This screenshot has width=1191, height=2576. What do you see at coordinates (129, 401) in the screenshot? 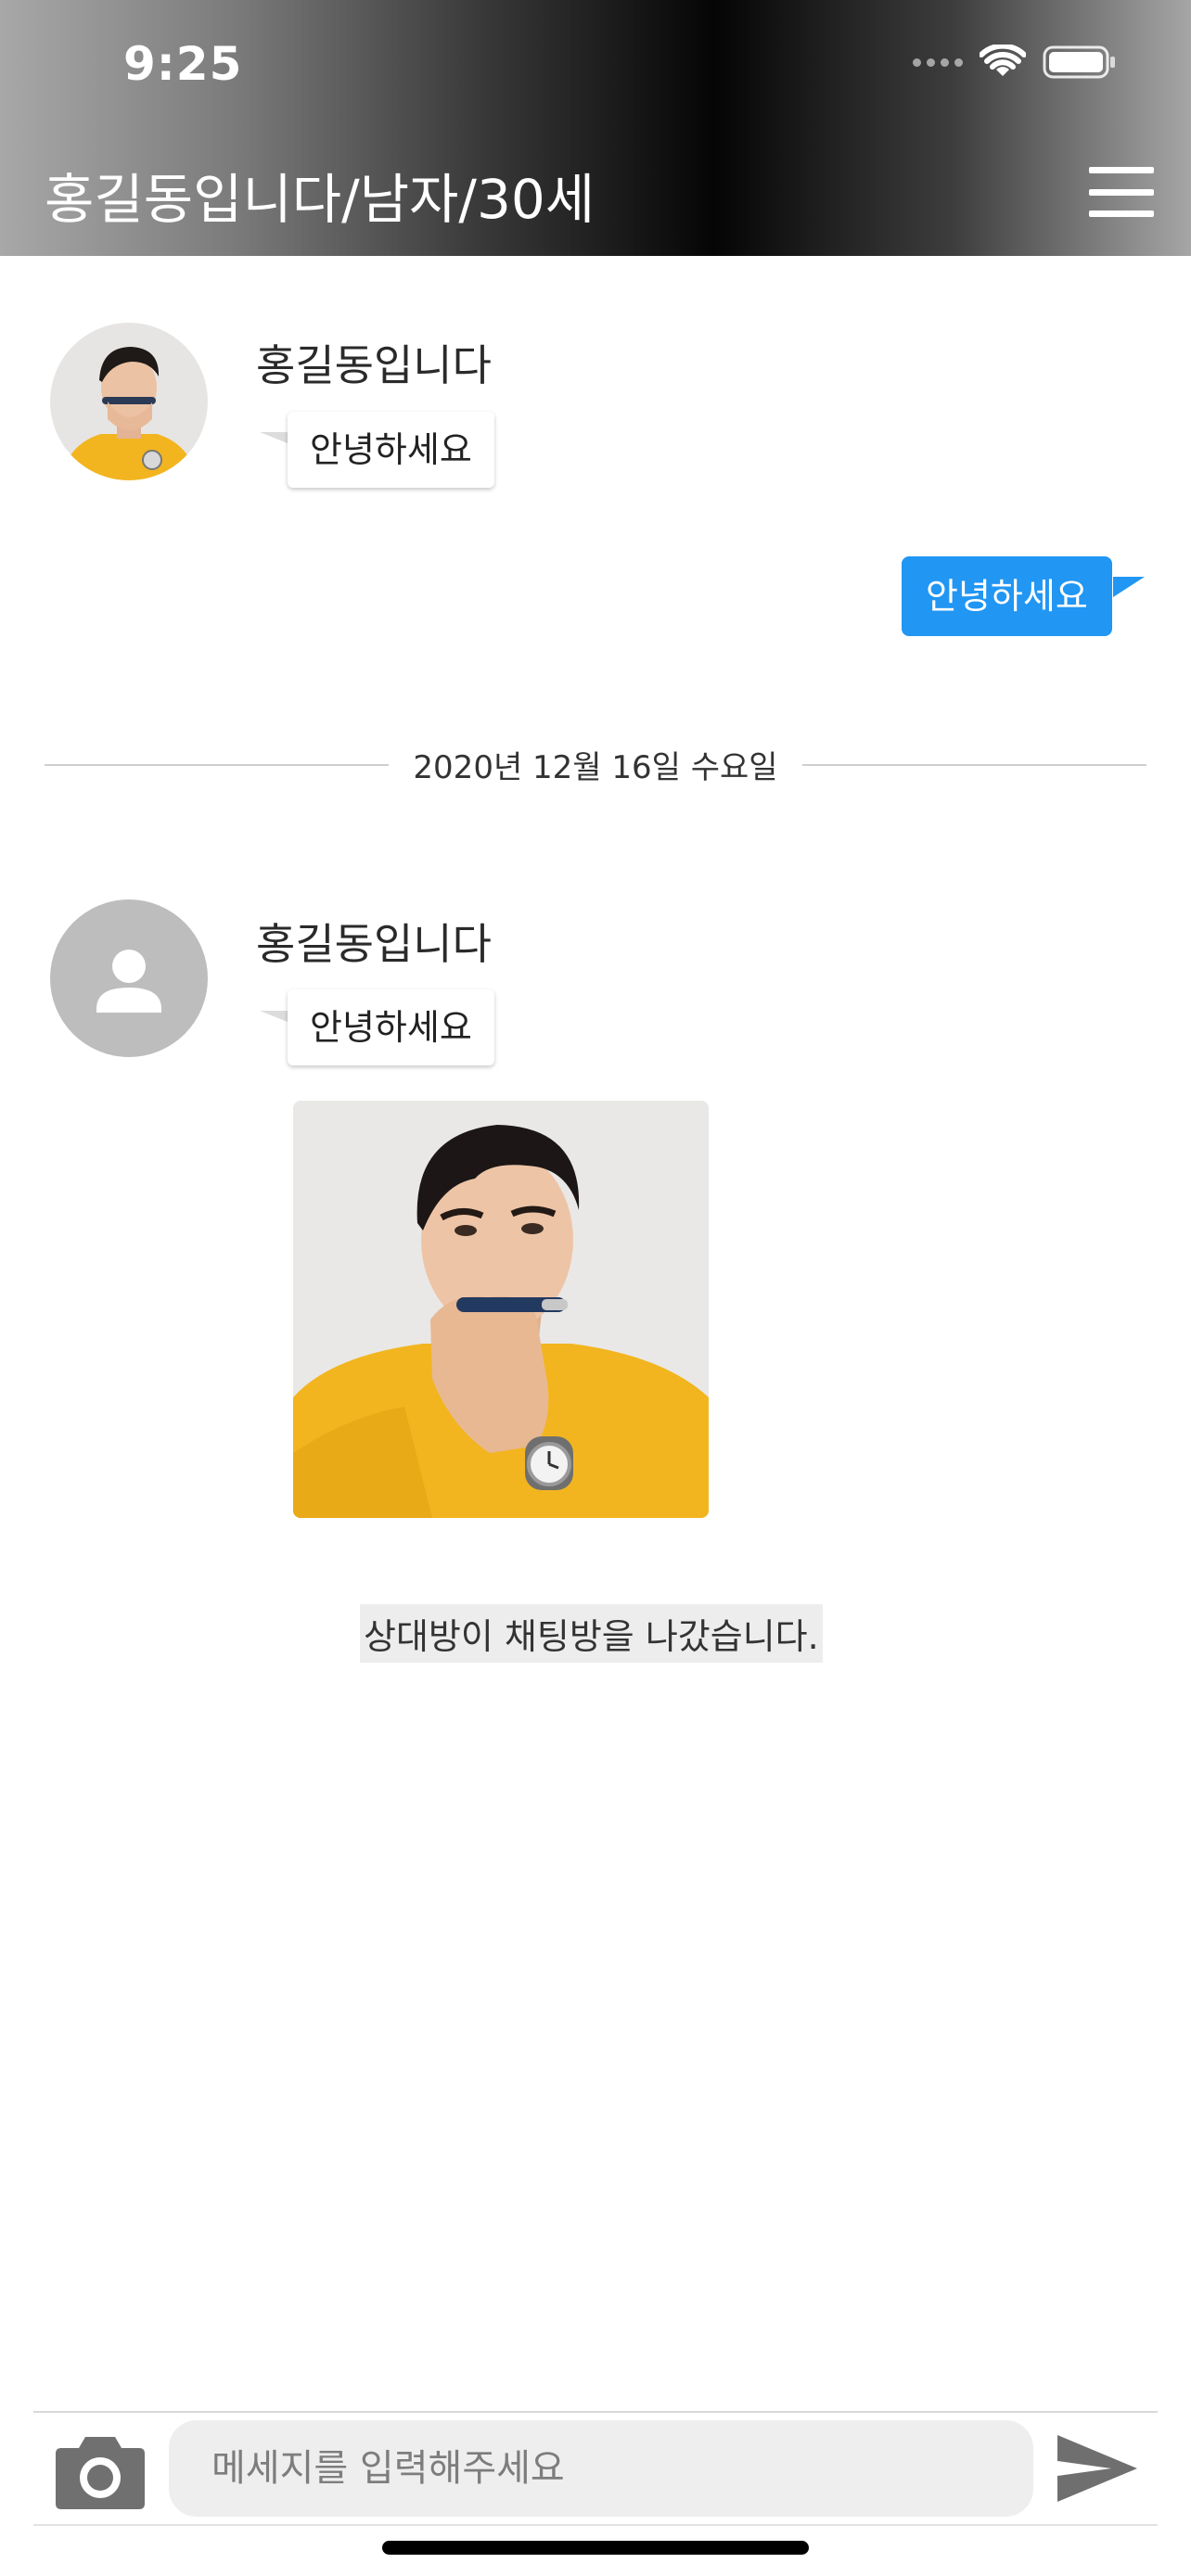
I see `sender-avatar-photo` at bounding box center [129, 401].